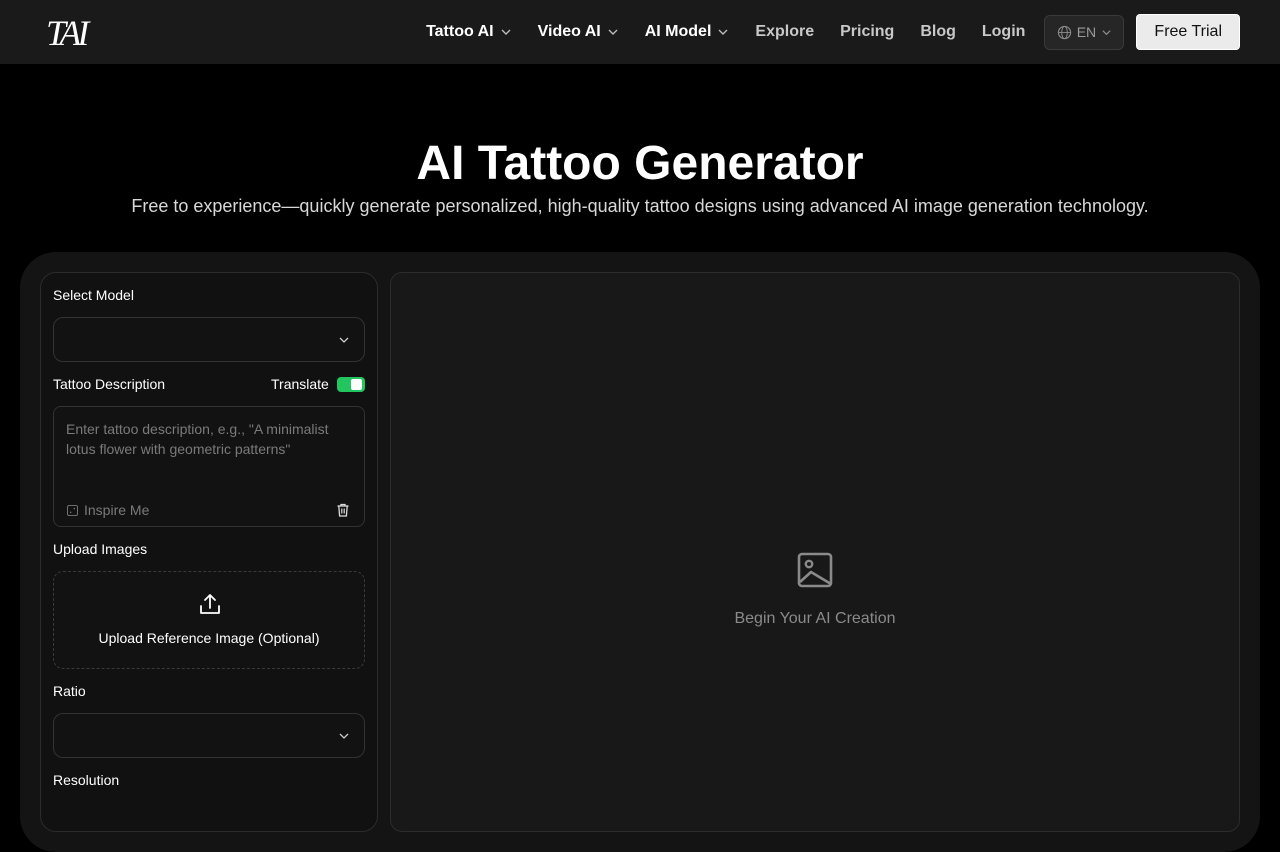 The height and width of the screenshot is (852, 1280). What do you see at coordinates (640, 163) in the screenshot?
I see `page-title: AI Tattoo Generator` at bounding box center [640, 163].